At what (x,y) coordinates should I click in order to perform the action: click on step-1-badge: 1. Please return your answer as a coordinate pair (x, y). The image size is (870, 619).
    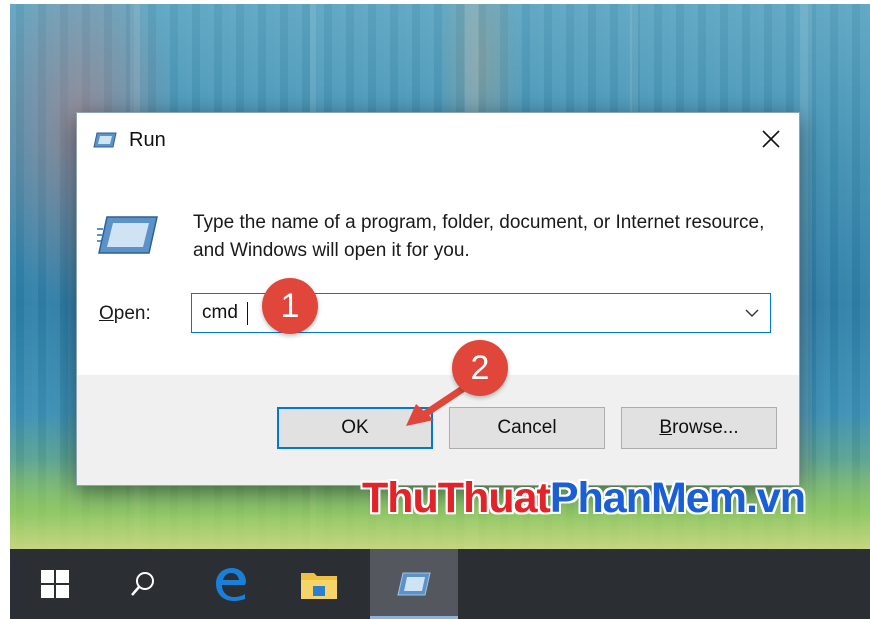
    Looking at the image, I should click on (290, 306).